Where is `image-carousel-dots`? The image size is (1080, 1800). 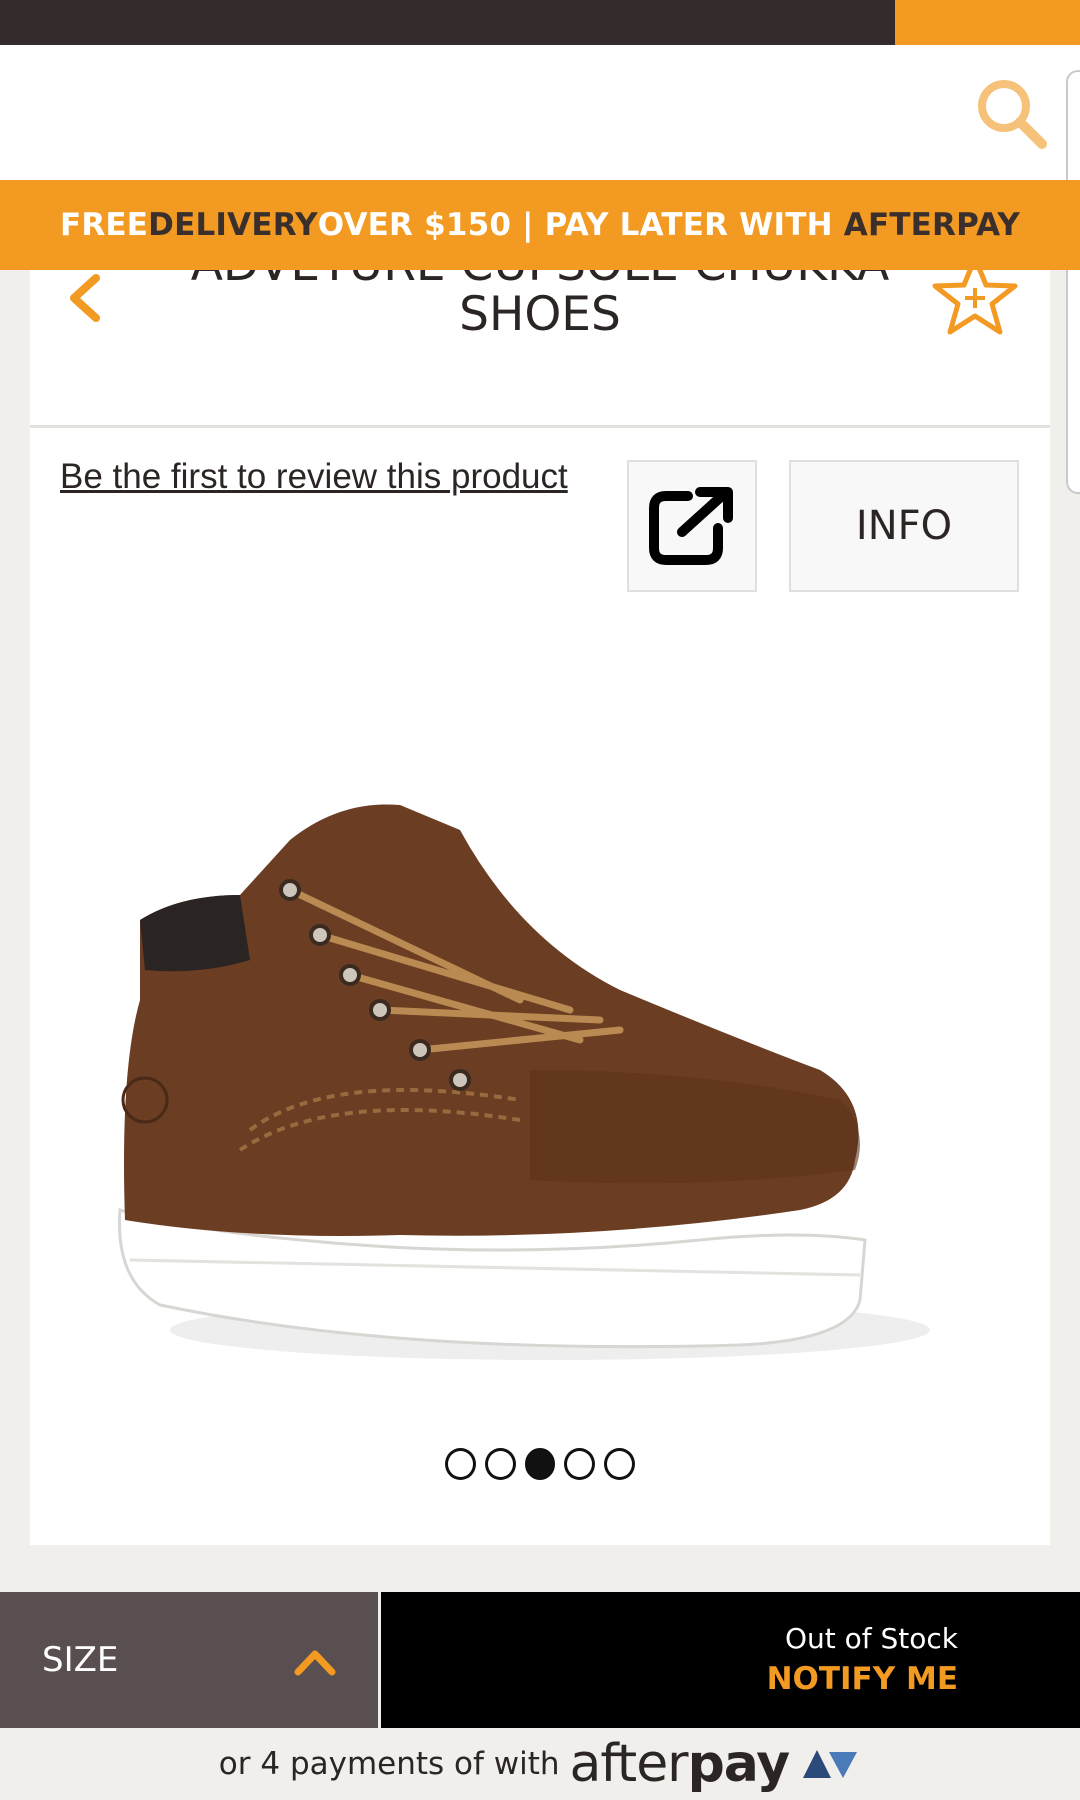
image-carousel-dots is located at coordinates (540, 1464).